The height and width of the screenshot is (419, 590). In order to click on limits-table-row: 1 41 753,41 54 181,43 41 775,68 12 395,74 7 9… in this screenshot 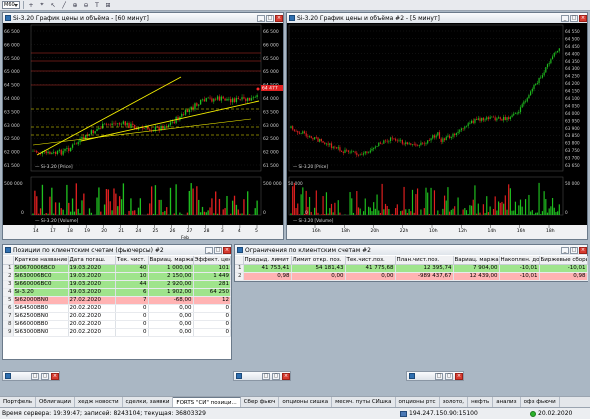, I will do `click(411, 268)`.